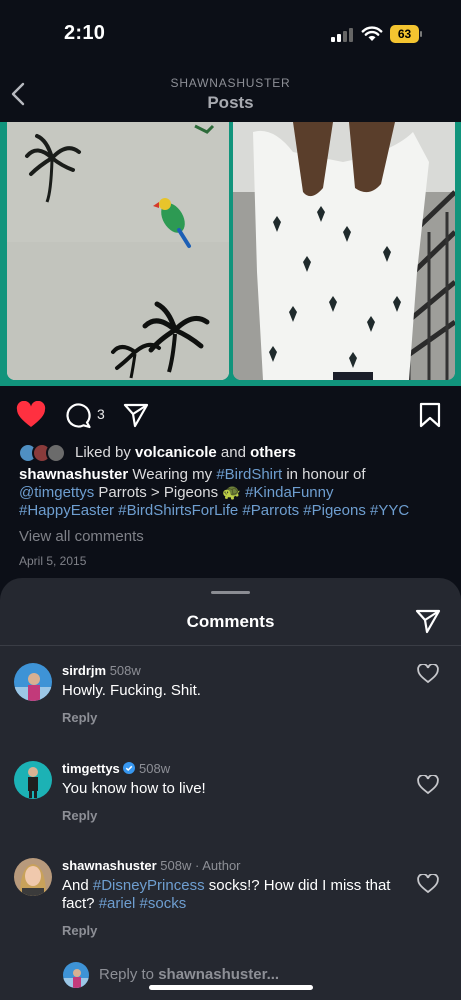  I want to click on battery-level: 63, so click(404, 34).